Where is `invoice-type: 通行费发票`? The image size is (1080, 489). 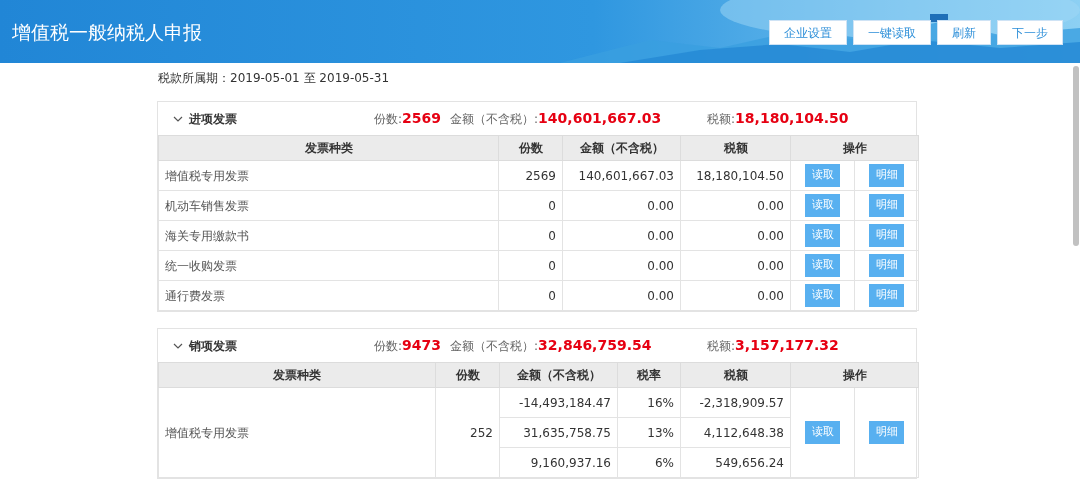 invoice-type: 通行费发票 is located at coordinates (195, 295).